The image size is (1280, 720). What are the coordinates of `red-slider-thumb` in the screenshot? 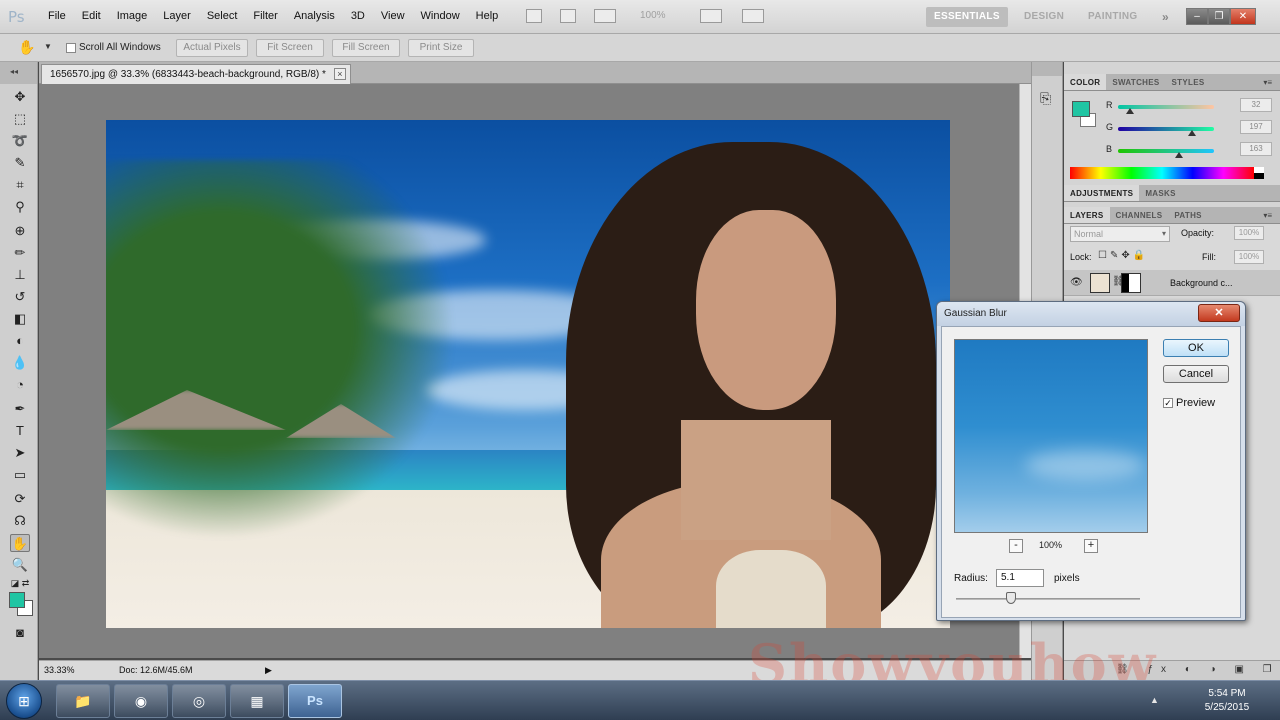 It's located at (1130, 111).